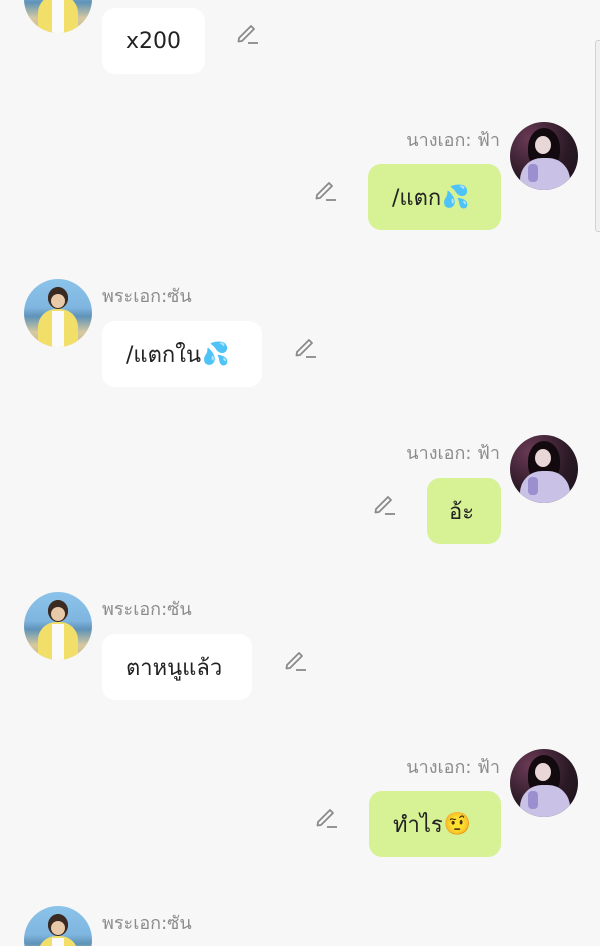 This screenshot has height=946, width=600. Describe the element at coordinates (300, 493) in the screenshot. I see `message-row: นางเอก: ฟ้า อ้ะ` at that location.